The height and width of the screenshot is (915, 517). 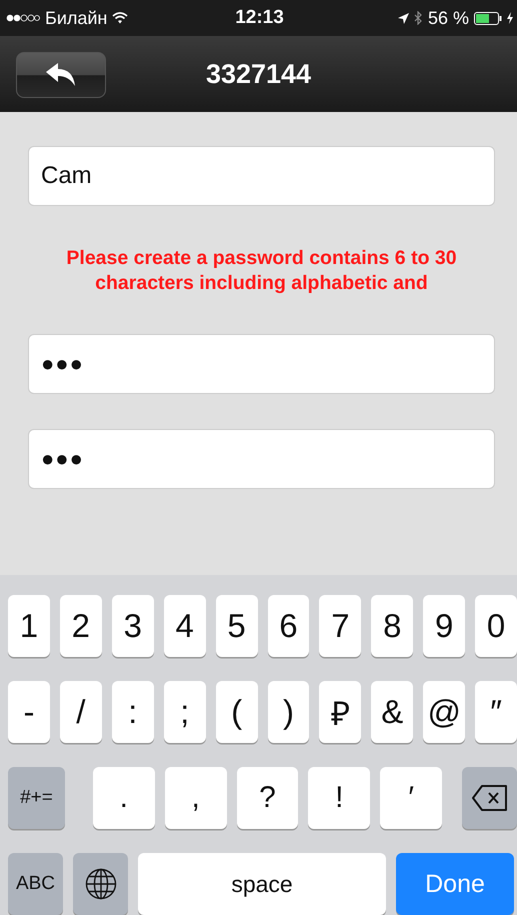 I want to click on name-input-field: Cam, so click(x=261, y=176).